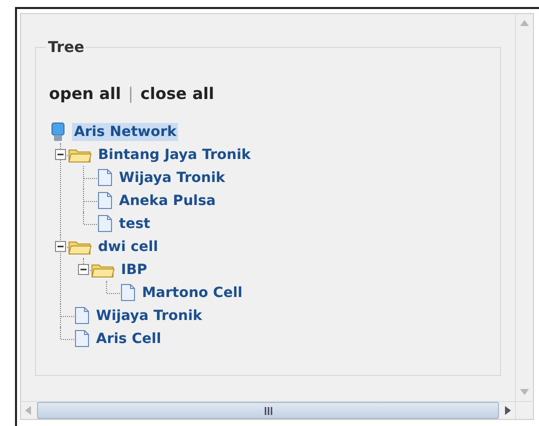 The image size is (539, 426). Describe the element at coordinates (28, 410) in the screenshot. I see `scroll-left-icon` at that location.